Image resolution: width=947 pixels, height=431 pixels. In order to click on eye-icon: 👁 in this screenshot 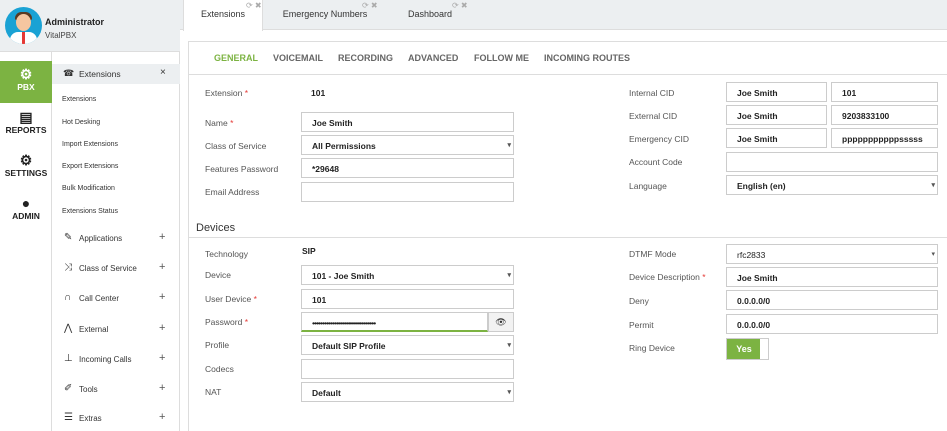, I will do `click(501, 322)`.